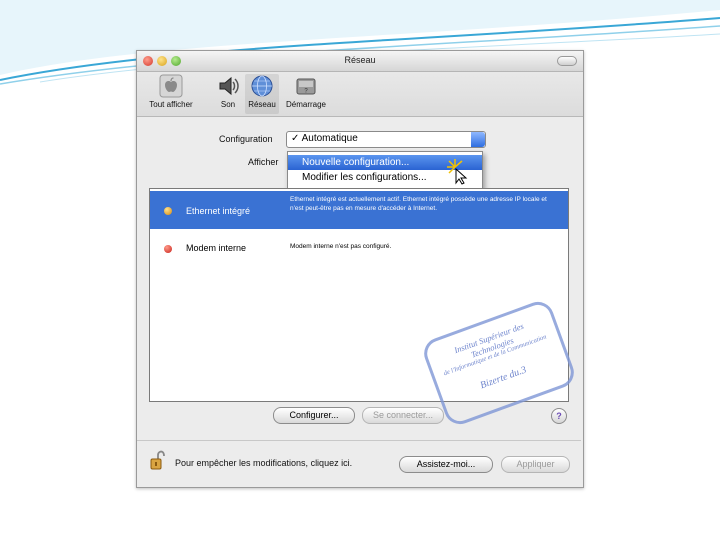 Image resolution: width=720 pixels, height=540 pixels. I want to click on speaker-icon, so click(229, 86).